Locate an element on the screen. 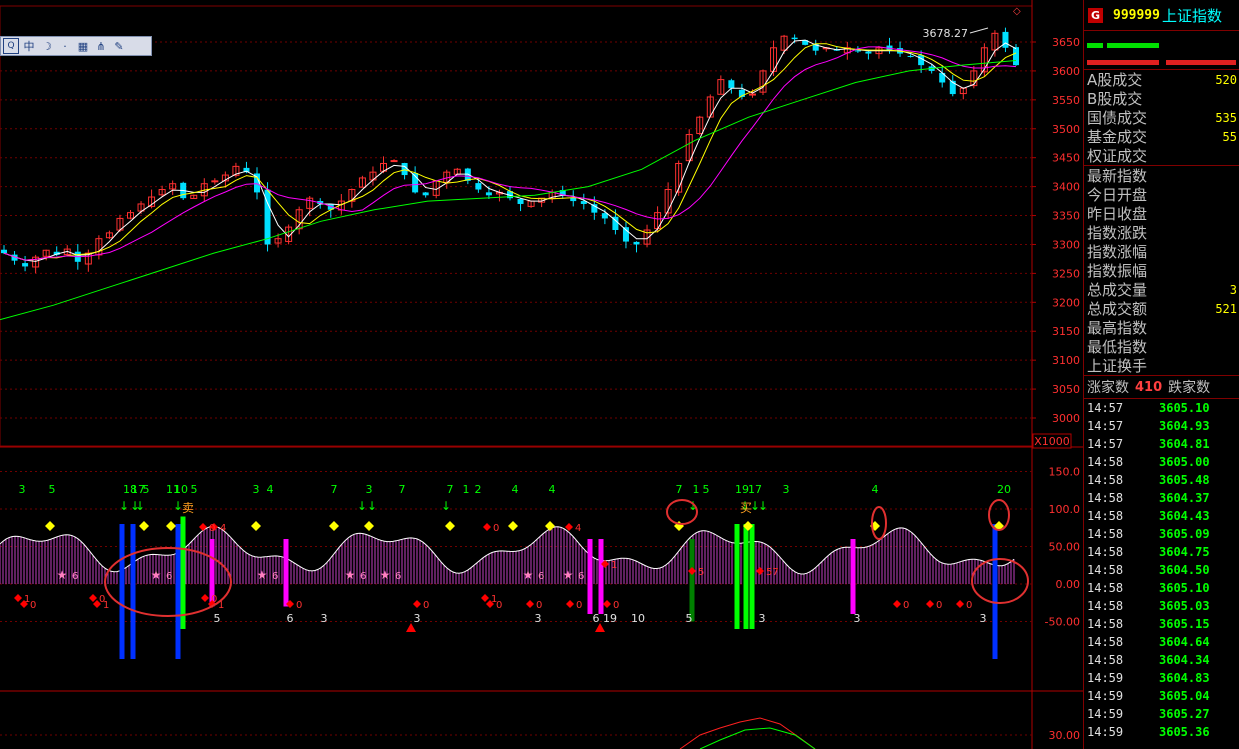 Image resolution: width=1239 pixels, height=749 pixels. tick-row: 14:58 3605.00 is located at coordinates (1161, 462).